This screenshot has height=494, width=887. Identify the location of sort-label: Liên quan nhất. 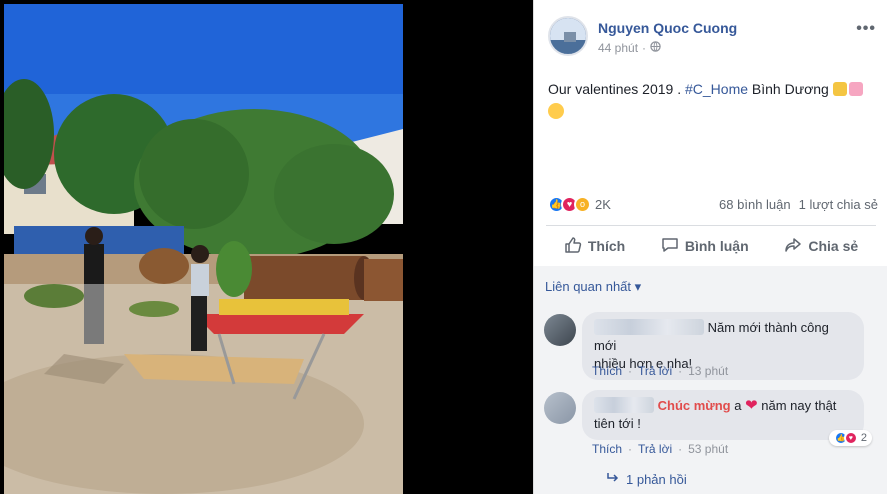
(588, 286).